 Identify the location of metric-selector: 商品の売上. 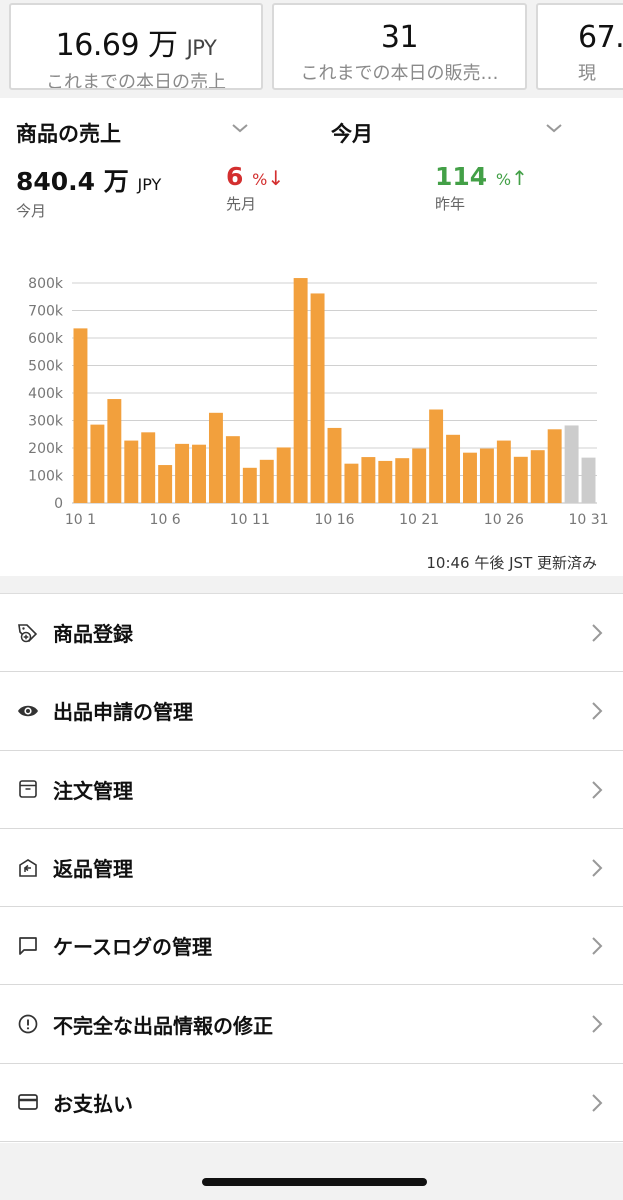
(68, 133).